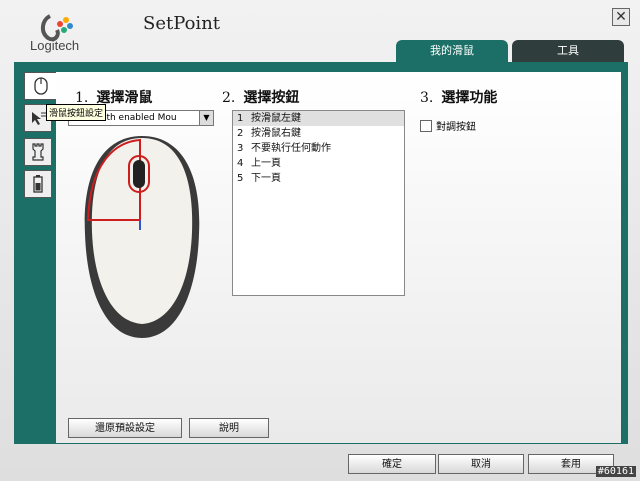 The image size is (640, 481). I want to click on section-2-title: 選擇按鈕, so click(271, 98).